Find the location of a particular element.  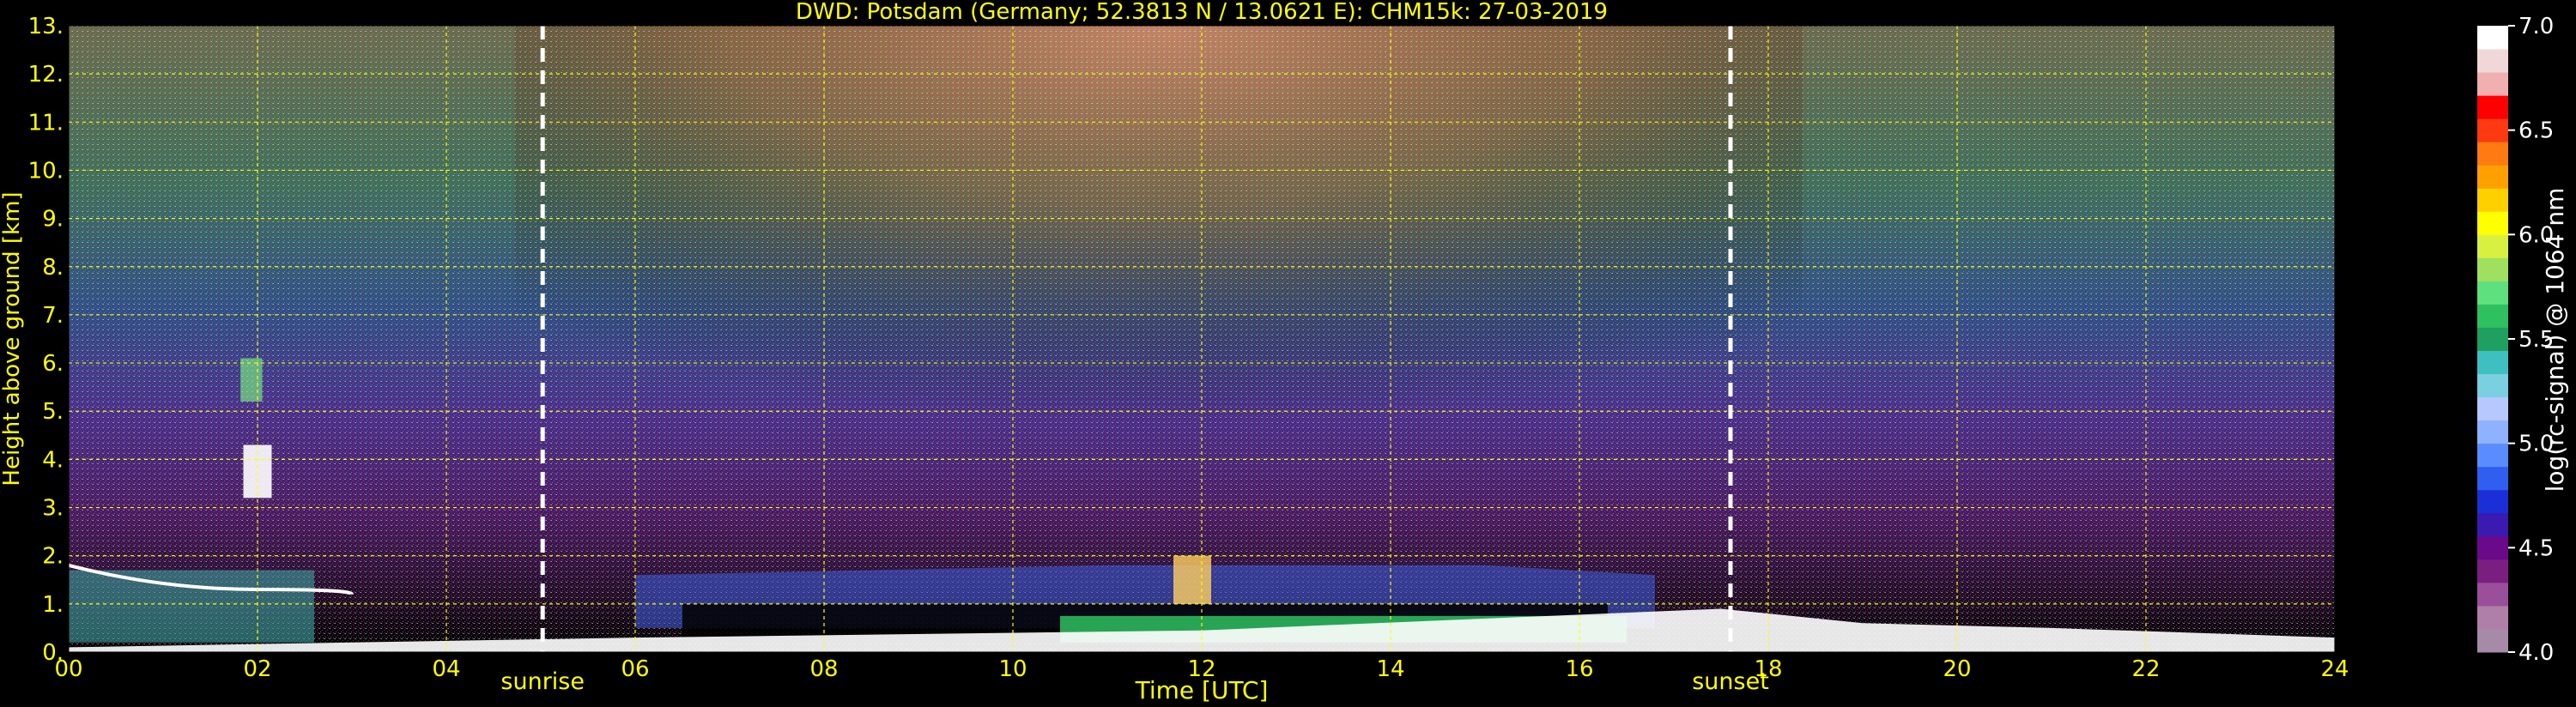

colorbar-label: log(rc-signal) @ 1064 nm is located at coordinates (2555, 340).